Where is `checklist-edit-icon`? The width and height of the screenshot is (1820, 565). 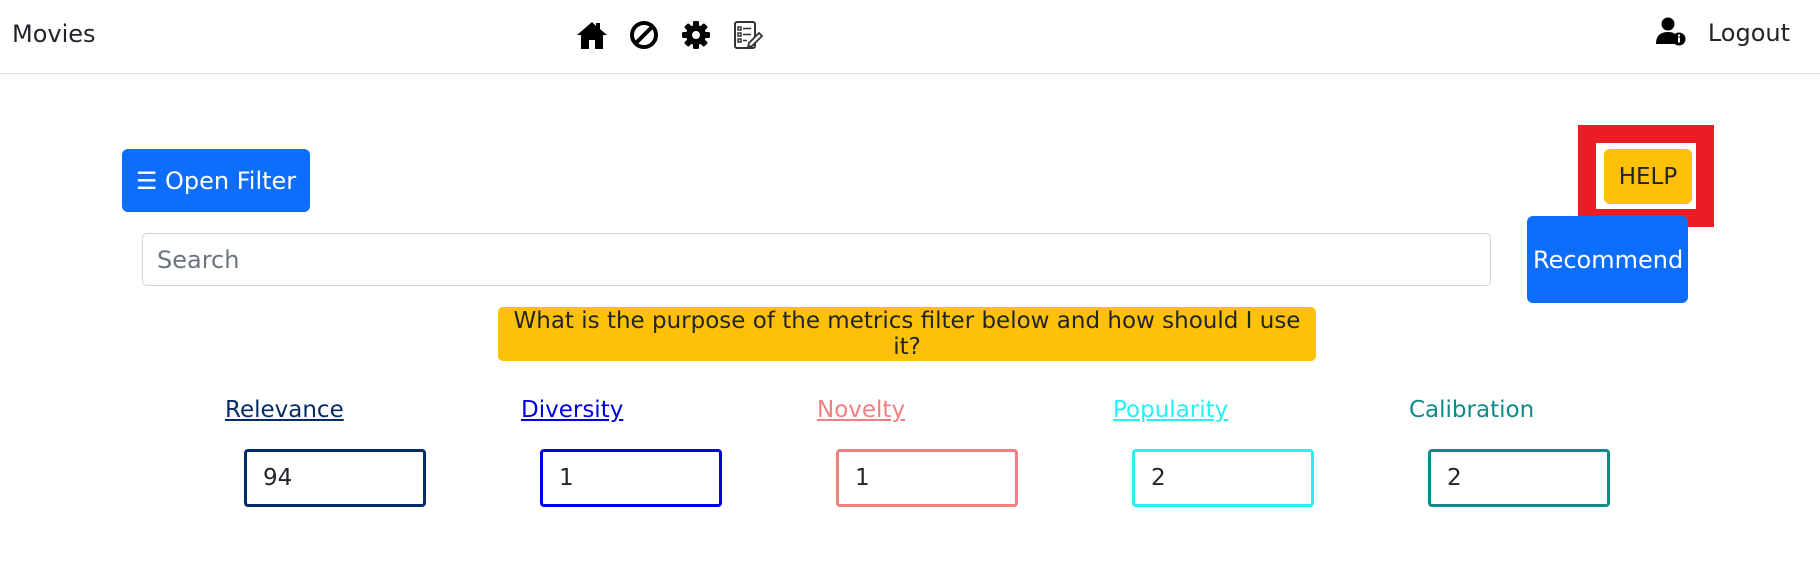 checklist-edit-icon is located at coordinates (748, 35).